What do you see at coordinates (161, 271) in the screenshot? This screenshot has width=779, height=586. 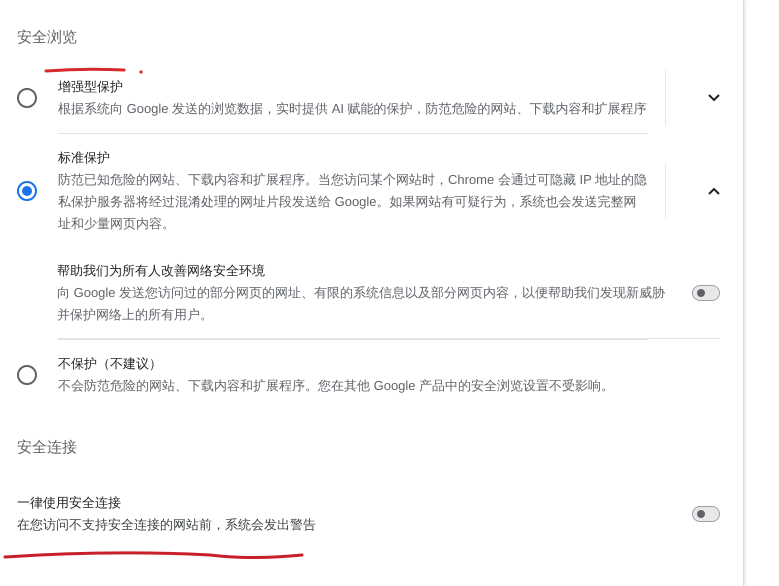 I see `setting-title: 帮助我们为所有人改善网络安全环境` at bounding box center [161, 271].